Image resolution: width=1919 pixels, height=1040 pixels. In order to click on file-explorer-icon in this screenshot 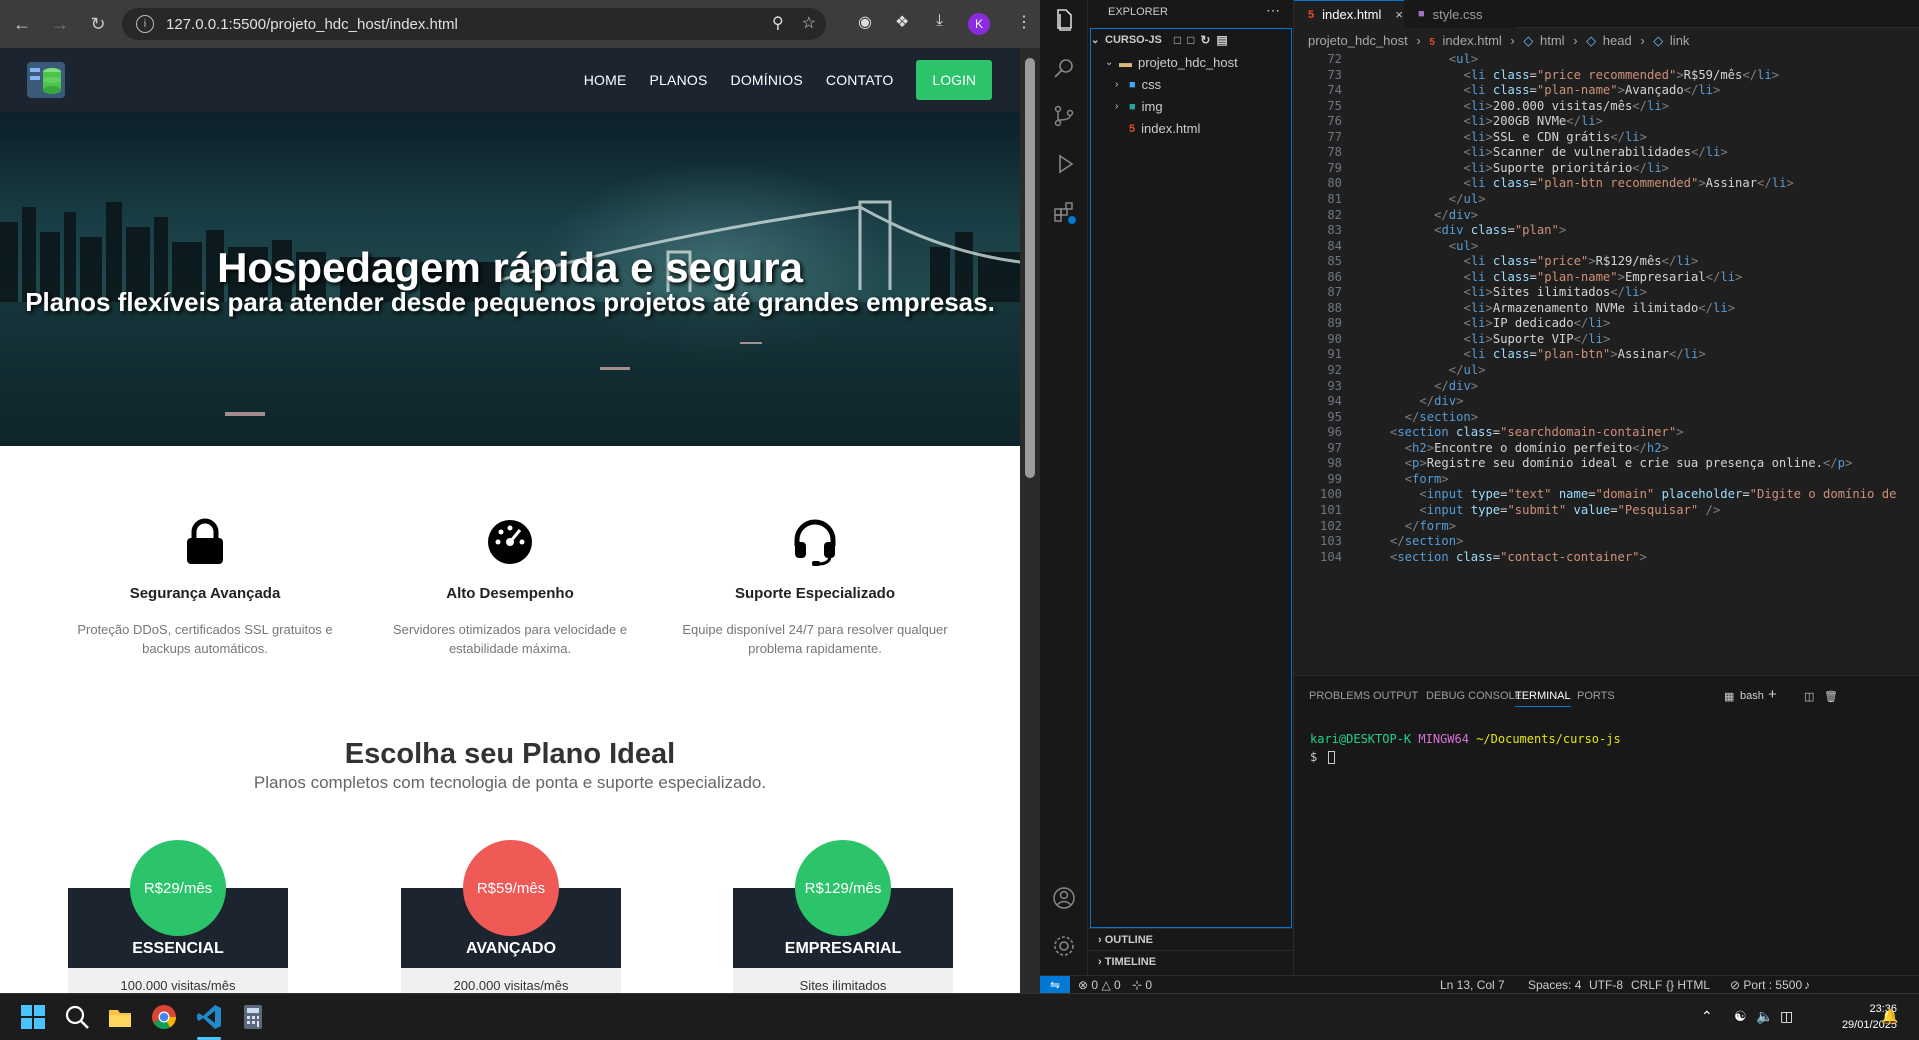, I will do `click(120, 1017)`.